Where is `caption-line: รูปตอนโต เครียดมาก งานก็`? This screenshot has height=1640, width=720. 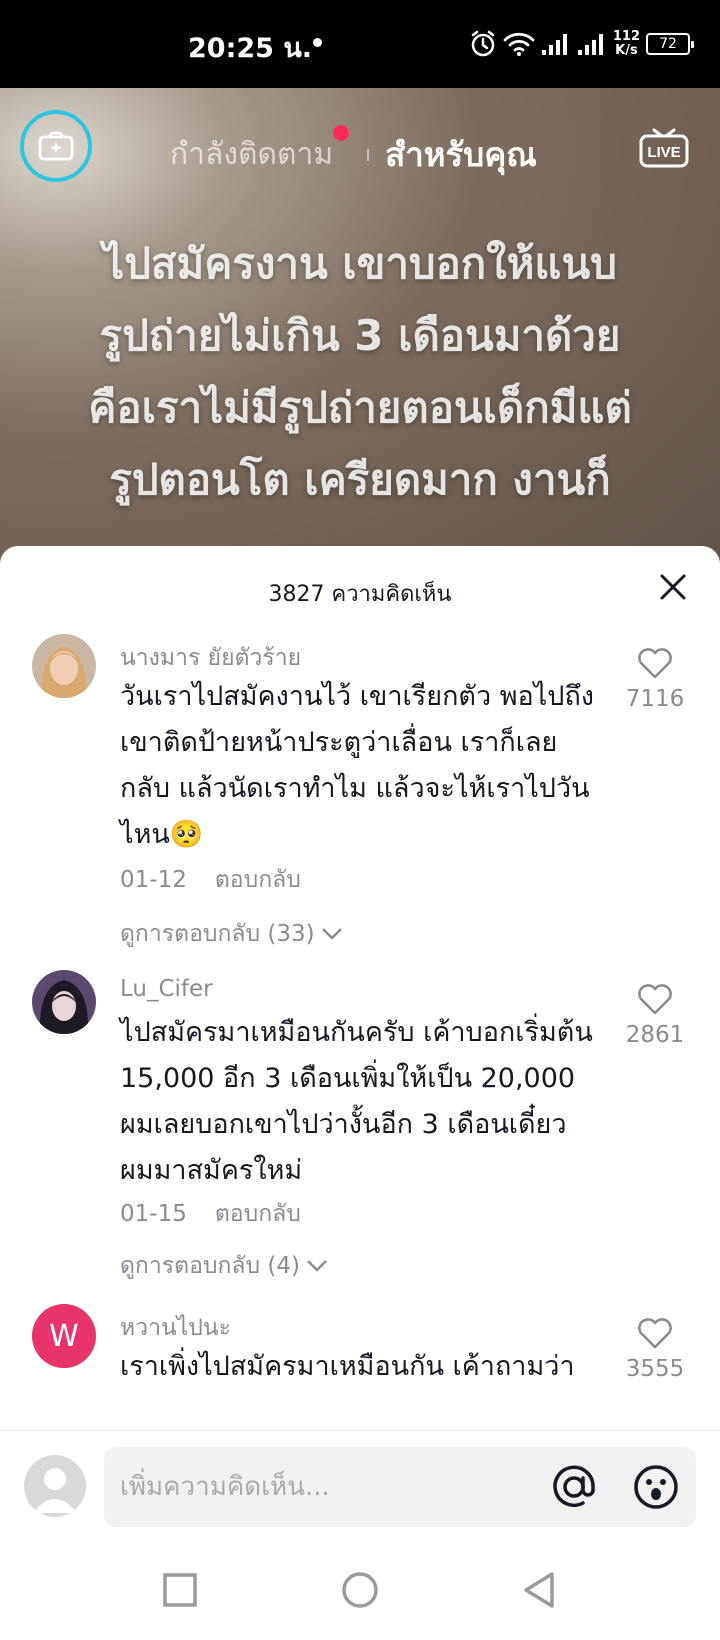 caption-line: รูปตอนโต เครียดมาก งานก็ is located at coordinates (360, 479).